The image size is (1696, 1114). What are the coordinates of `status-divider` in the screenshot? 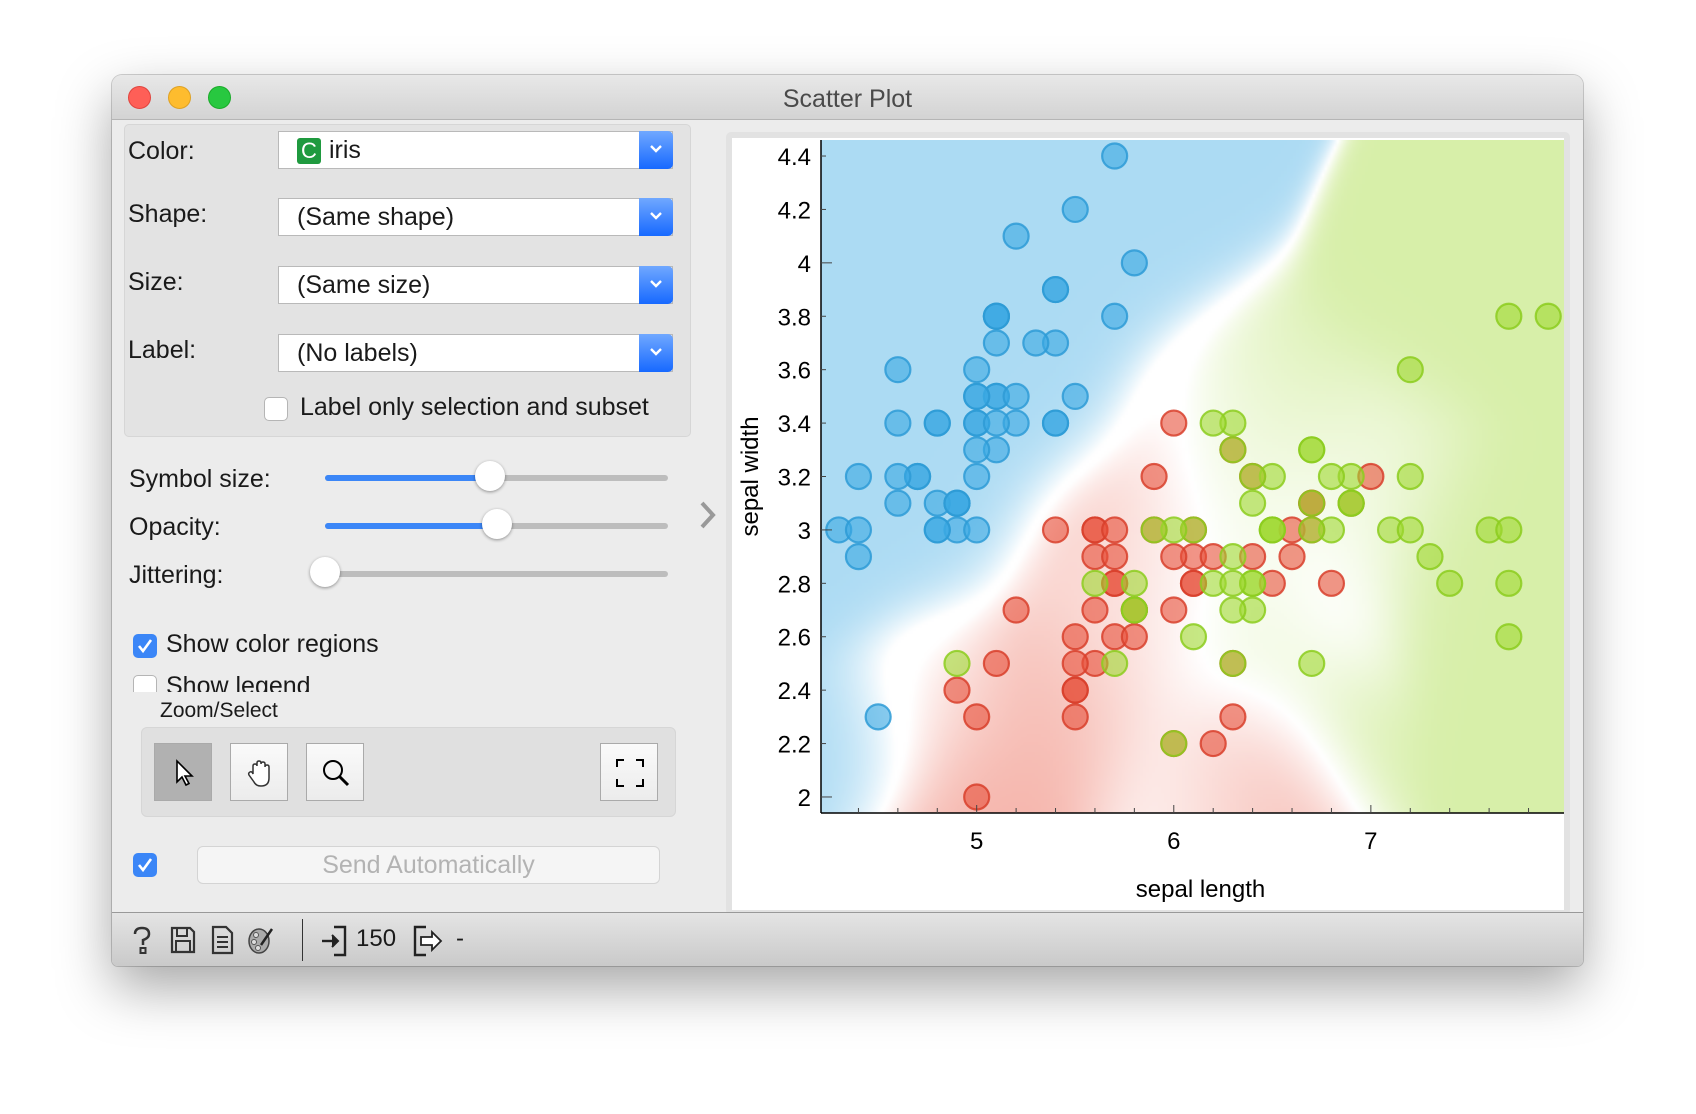 It's located at (302, 940).